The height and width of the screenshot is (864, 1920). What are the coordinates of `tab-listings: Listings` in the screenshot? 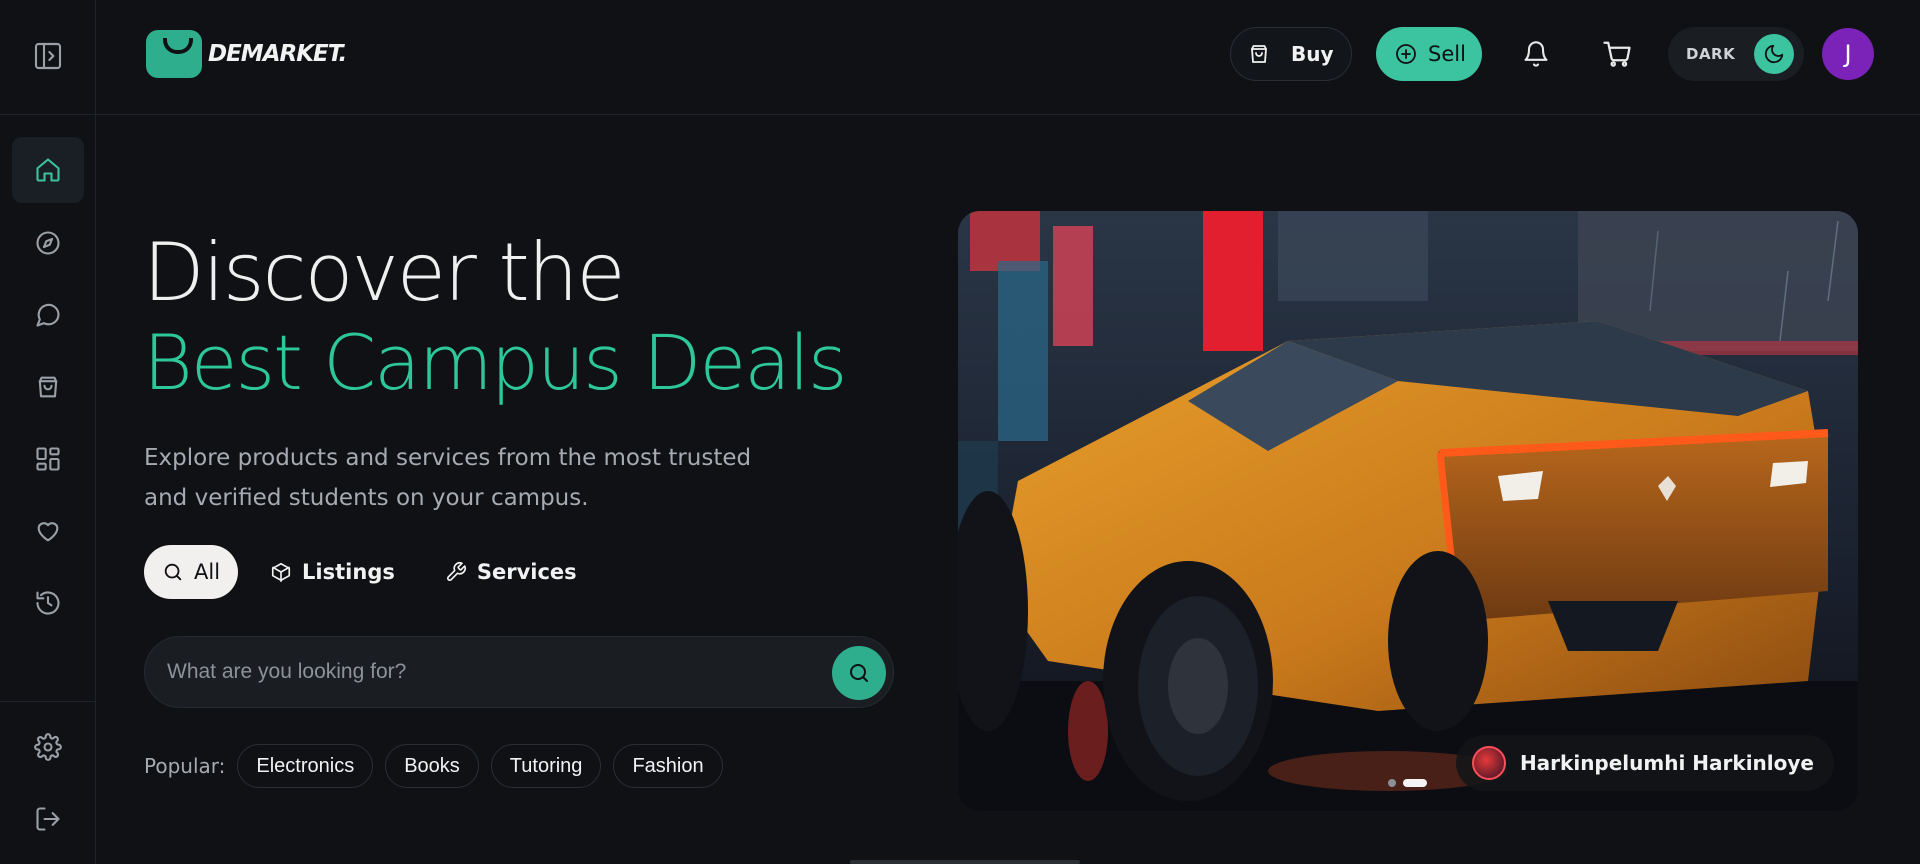 It's located at (332, 572).